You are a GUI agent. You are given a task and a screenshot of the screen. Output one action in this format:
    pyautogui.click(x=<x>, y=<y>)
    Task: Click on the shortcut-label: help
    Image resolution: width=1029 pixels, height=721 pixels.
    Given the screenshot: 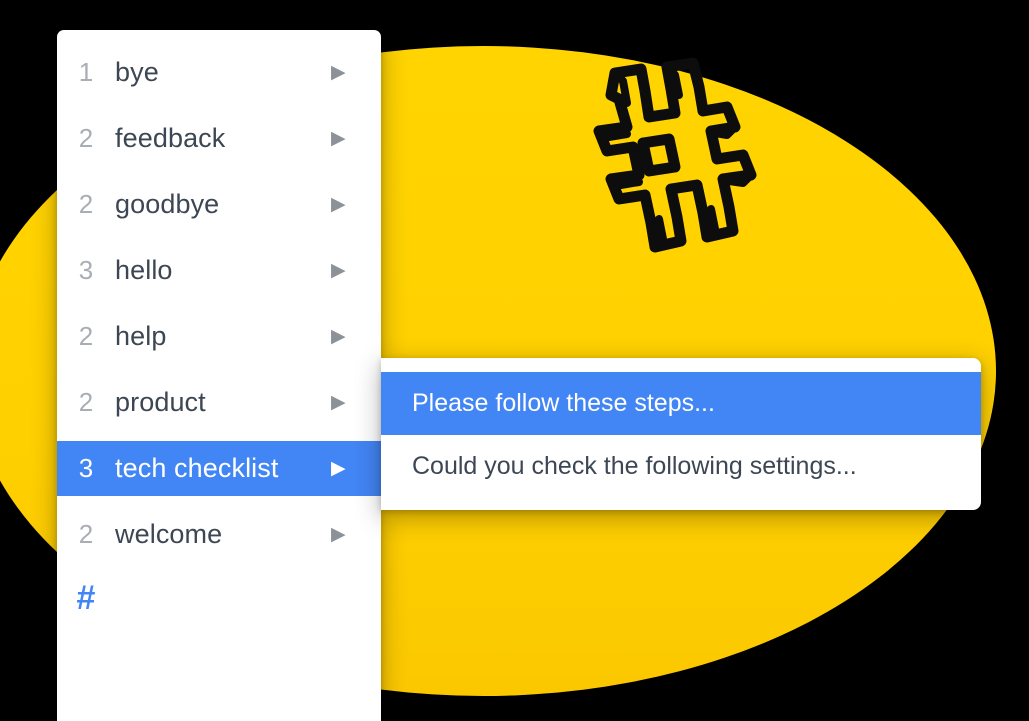 What is the action you would take?
    pyautogui.click(x=141, y=336)
    